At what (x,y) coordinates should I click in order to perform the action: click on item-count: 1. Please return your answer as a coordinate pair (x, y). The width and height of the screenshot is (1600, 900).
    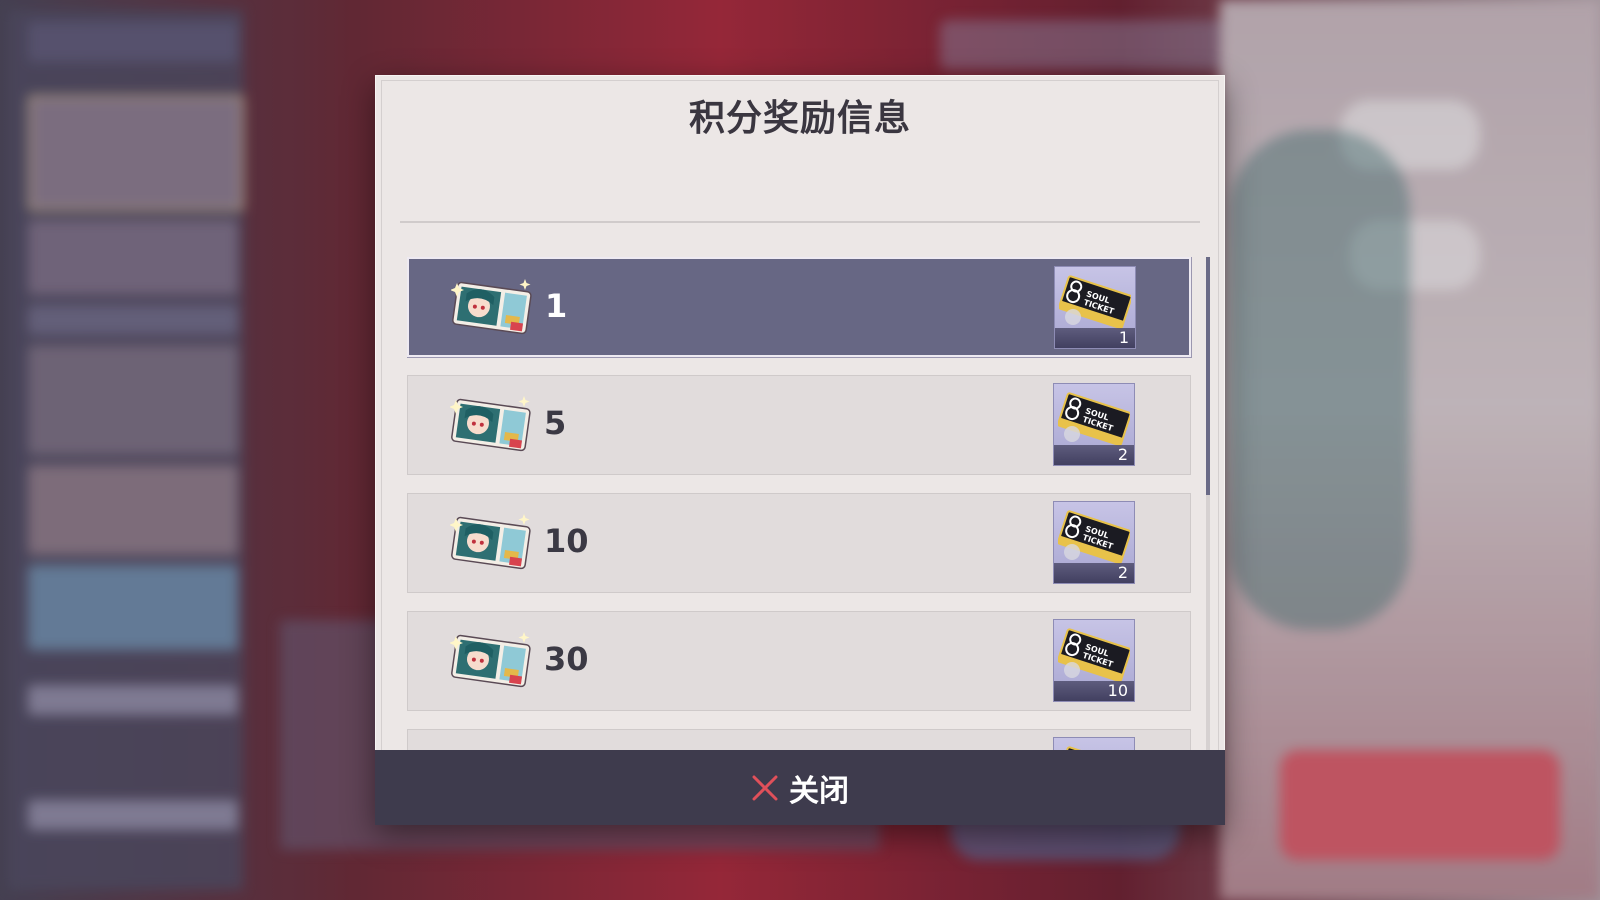
    Looking at the image, I should click on (1123, 337).